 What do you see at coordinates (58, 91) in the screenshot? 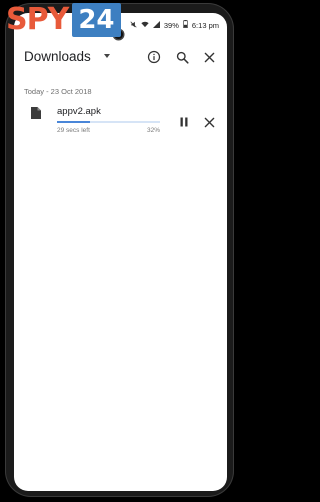
I see `date-header: Today - 23 Oct 2018` at bounding box center [58, 91].